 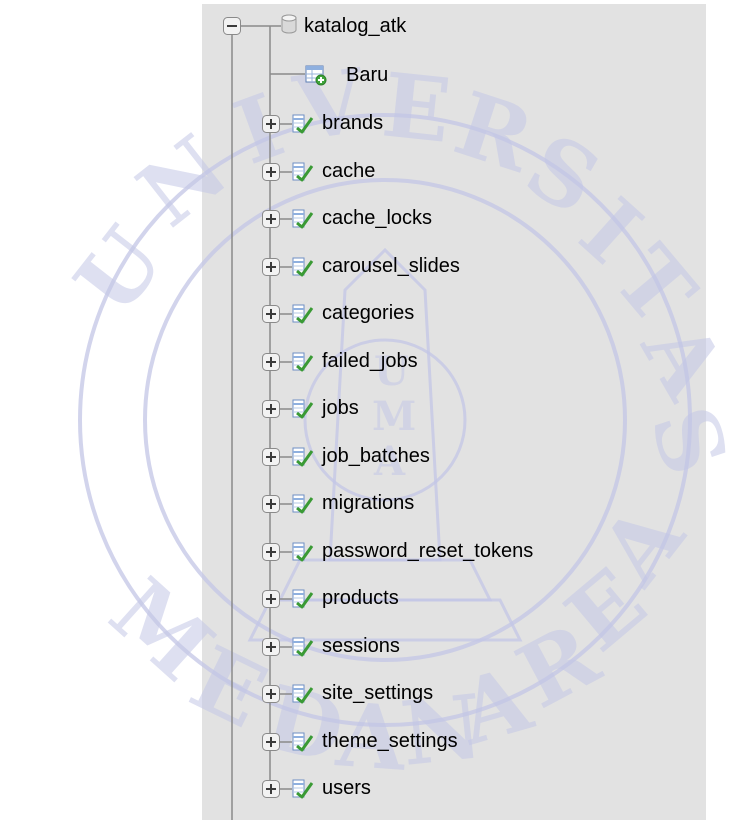 What do you see at coordinates (316, 75) in the screenshot?
I see `new-table-icon` at bounding box center [316, 75].